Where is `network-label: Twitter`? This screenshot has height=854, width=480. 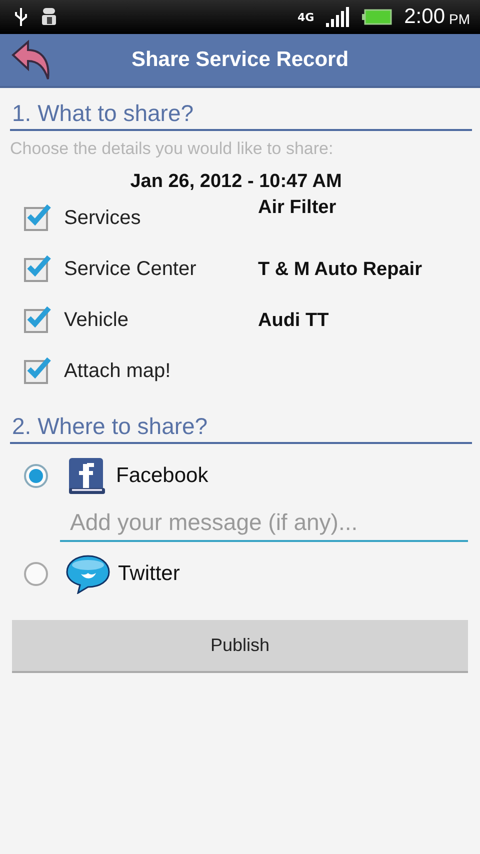 network-label: Twitter is located at coordinates (149, 574).